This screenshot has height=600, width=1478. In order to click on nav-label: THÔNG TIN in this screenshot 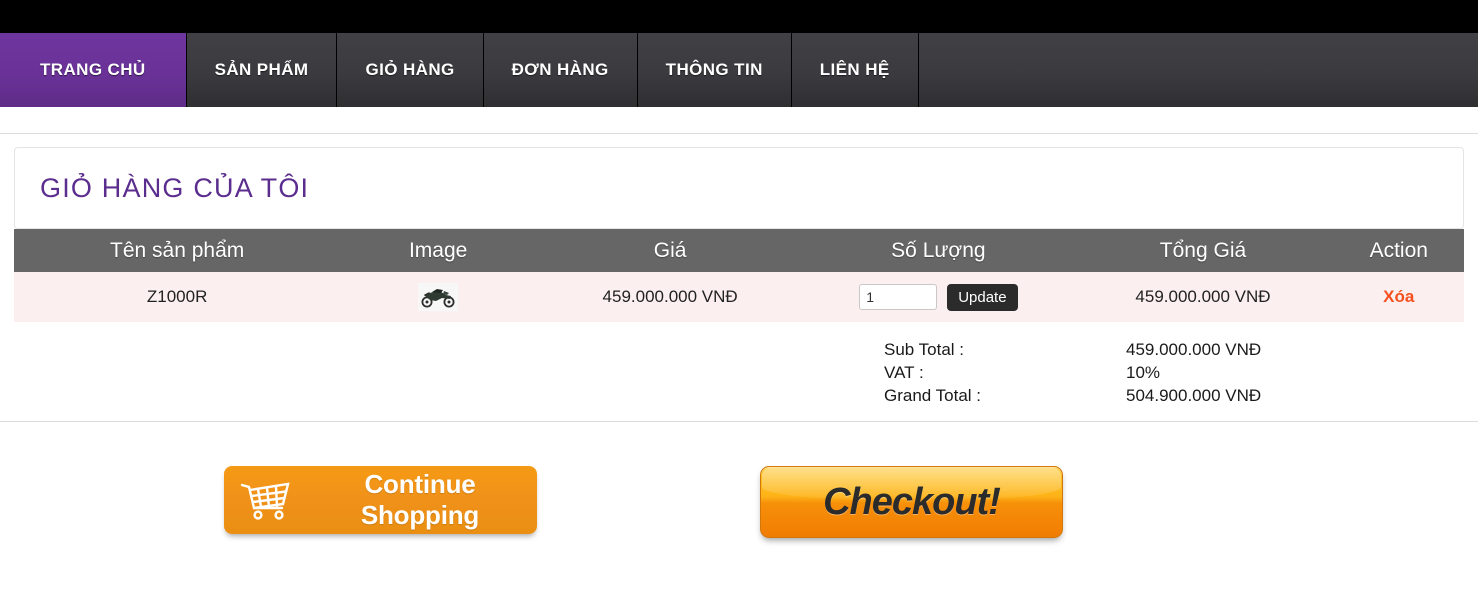, I will do `click(714, 69)`.